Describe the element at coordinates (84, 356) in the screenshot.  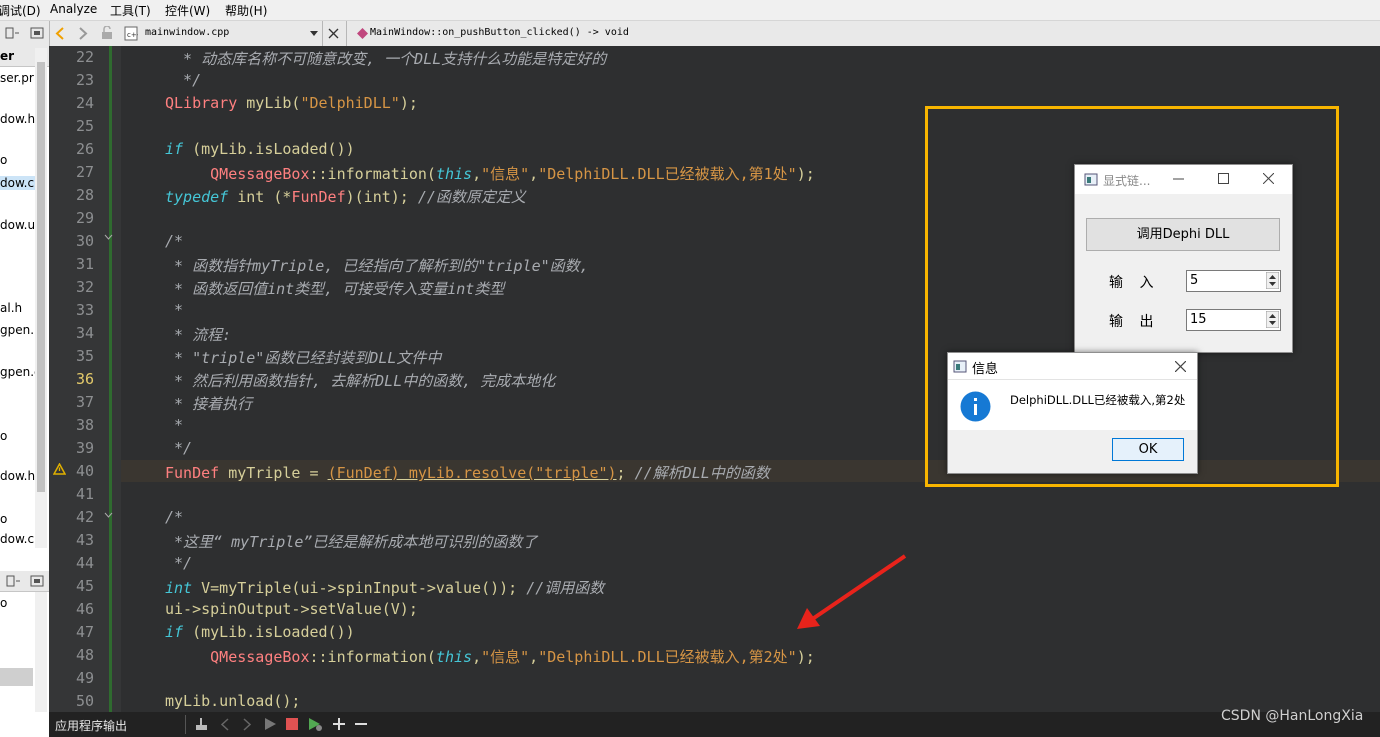
I see `line-number: 35` at that location.